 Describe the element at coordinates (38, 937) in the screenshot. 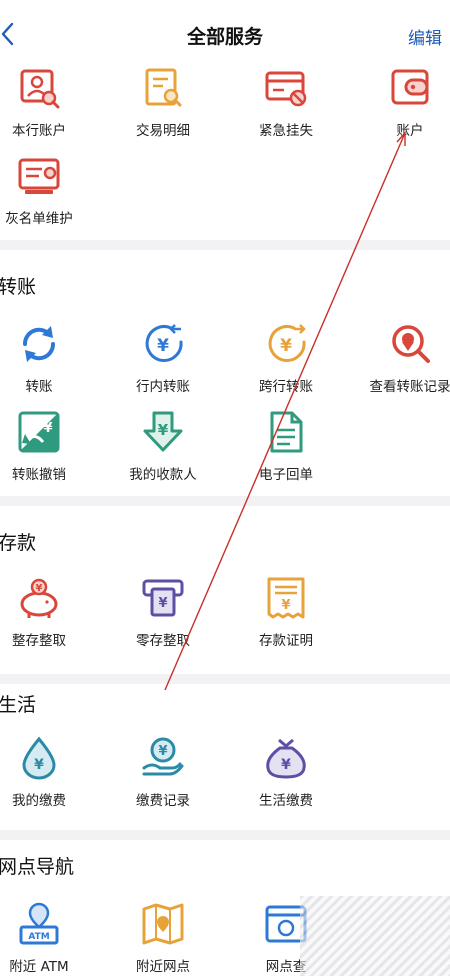

I see `svg-text: ATM` at that location.